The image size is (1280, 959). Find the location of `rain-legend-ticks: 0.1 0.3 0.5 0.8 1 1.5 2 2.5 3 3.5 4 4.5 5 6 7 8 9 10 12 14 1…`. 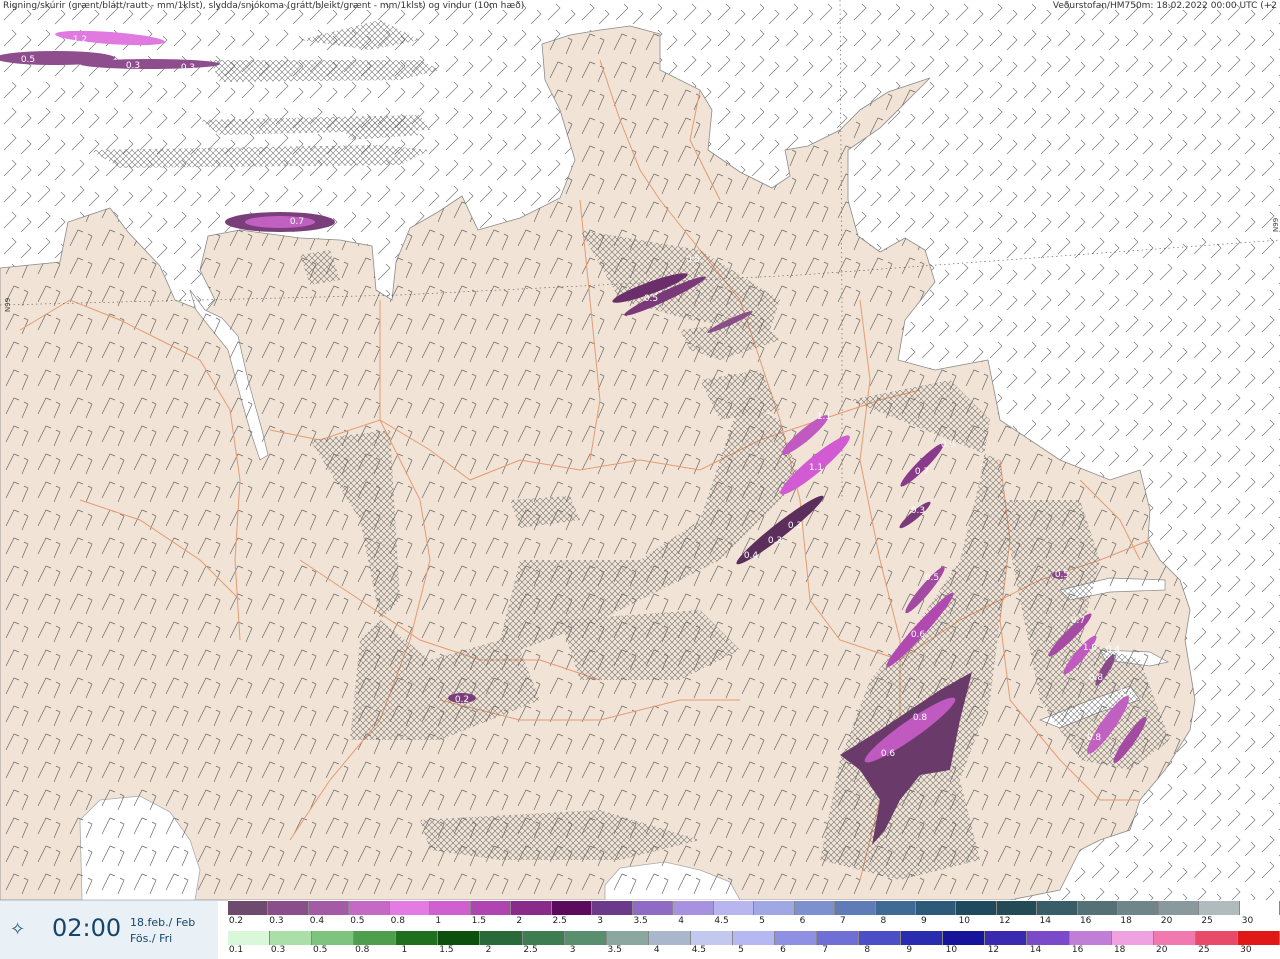

rain-legend-ticks: 0.1 0.3 0.5 0.8 1 1.5 2 2.5 3 3.5 4 4.5 5 6 7 8 9 10 12 14 1… is located at coordinates (754, 951).